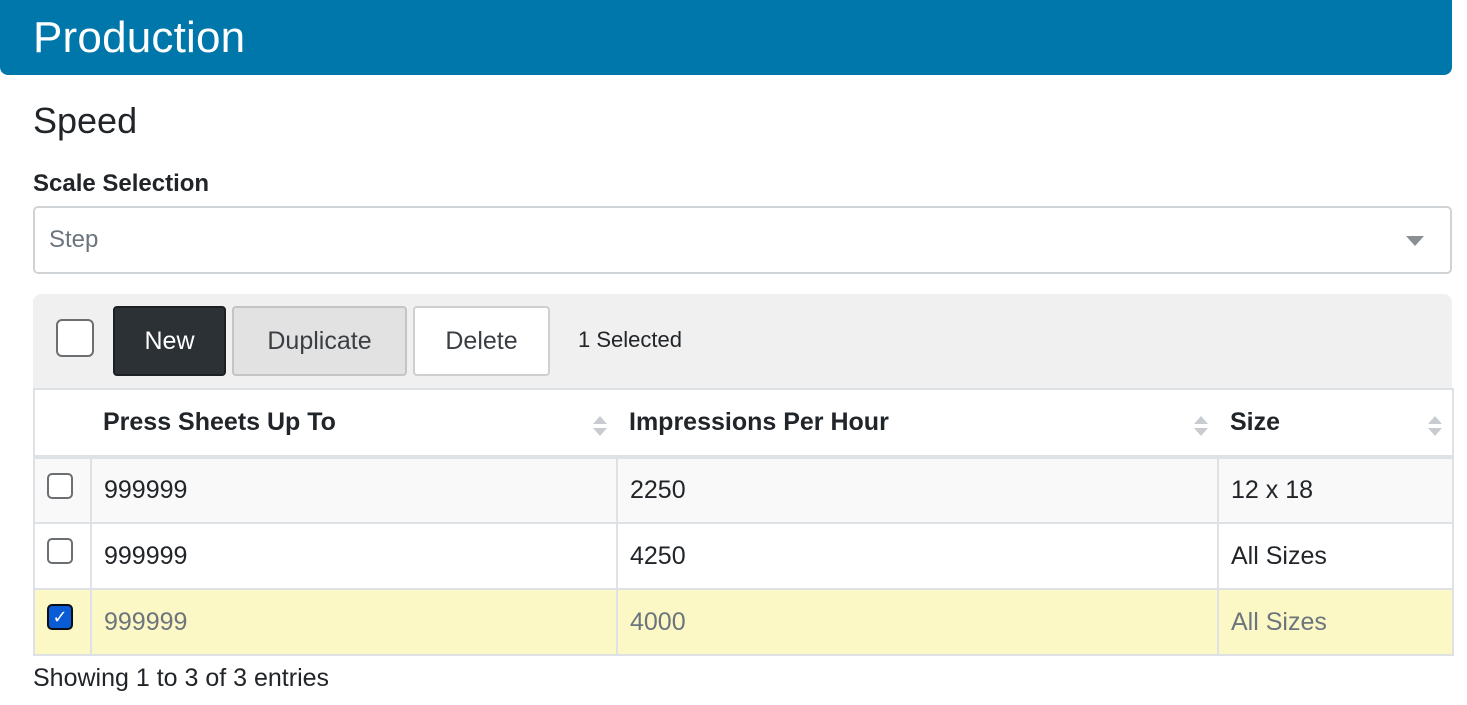 This screenshot has height=705, width=1467. I want to click on checkmark-icon: ✓, so click(60, 617).